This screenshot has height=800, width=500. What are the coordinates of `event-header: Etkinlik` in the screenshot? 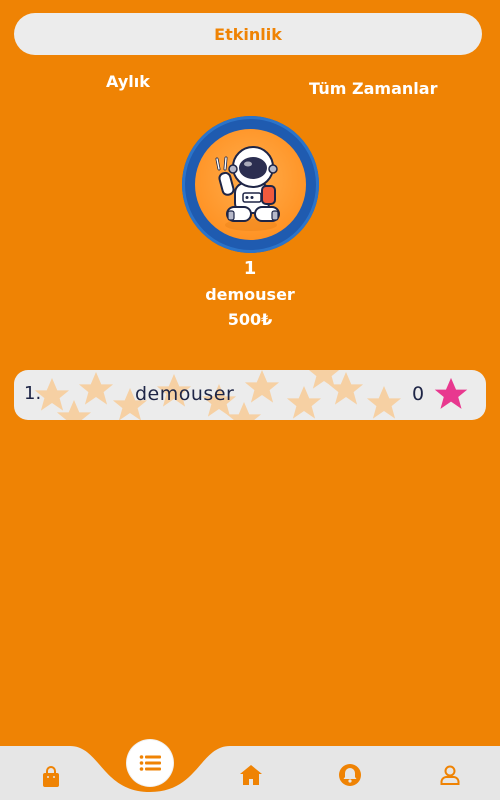 It's located at (248, 34).